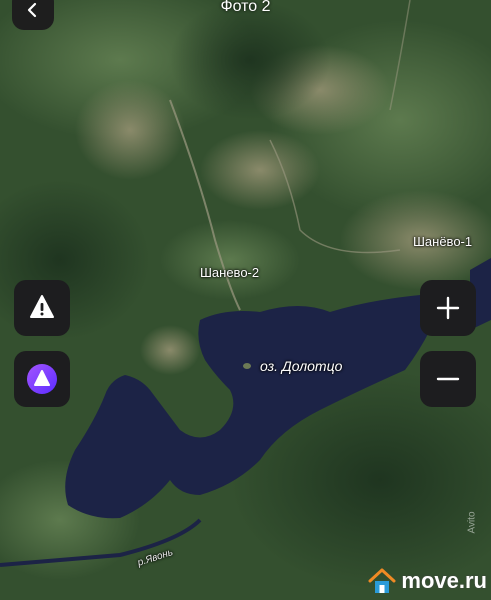 This screenshot has width=491, height=600. What do you see at coordinates (245, 7) in the screenshot?
I see `page-title: Фото 2` at bounding box center [245, 7].